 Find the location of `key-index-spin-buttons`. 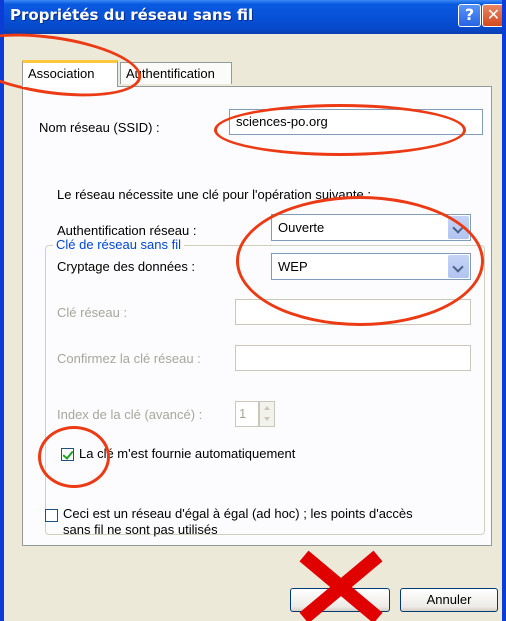

key-index-spin-buttons is located at coordinates (267, 414).